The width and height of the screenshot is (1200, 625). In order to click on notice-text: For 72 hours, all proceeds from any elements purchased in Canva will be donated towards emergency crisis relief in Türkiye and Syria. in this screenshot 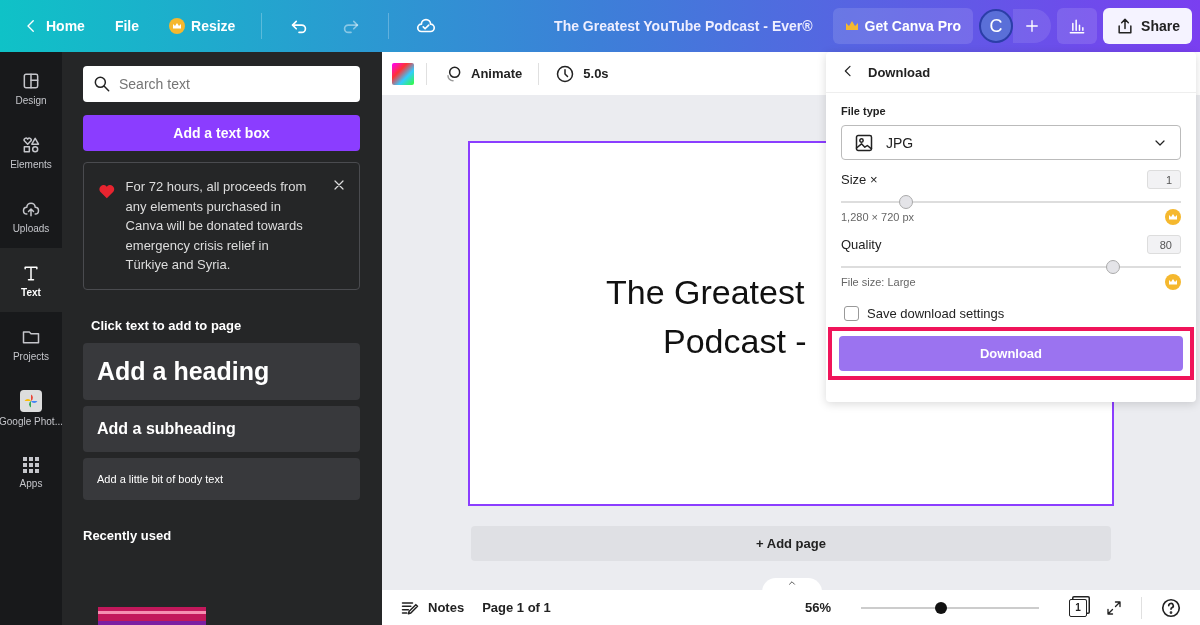, I will do `click(216, 226)`.